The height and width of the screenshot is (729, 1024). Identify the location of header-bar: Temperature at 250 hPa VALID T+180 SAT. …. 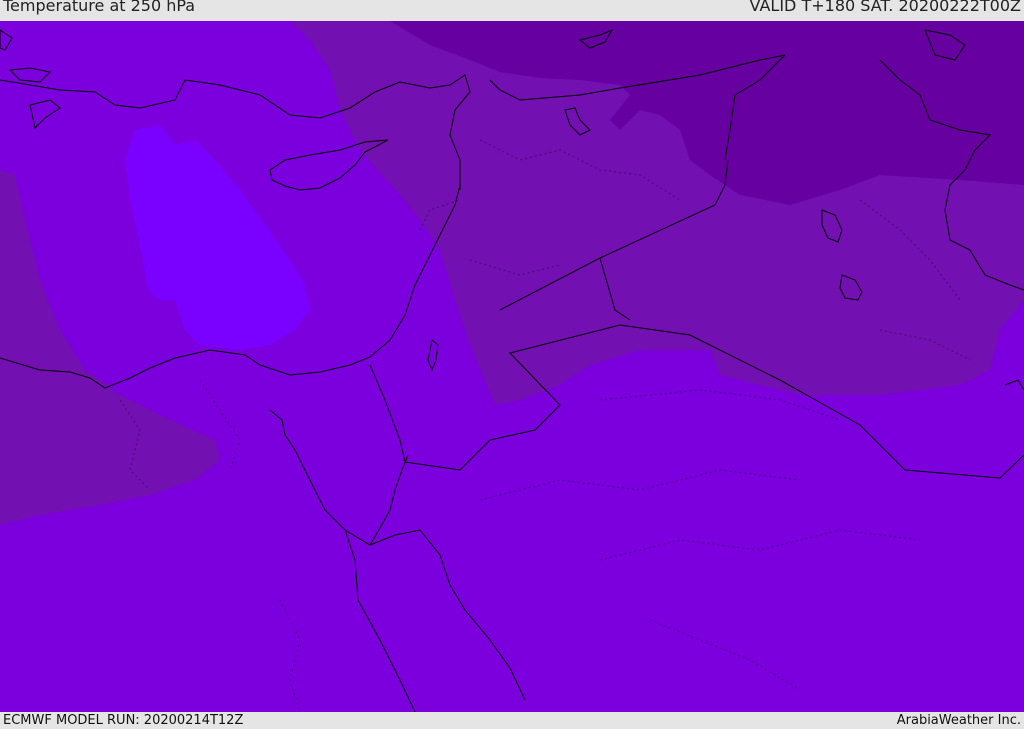
(512, 10).